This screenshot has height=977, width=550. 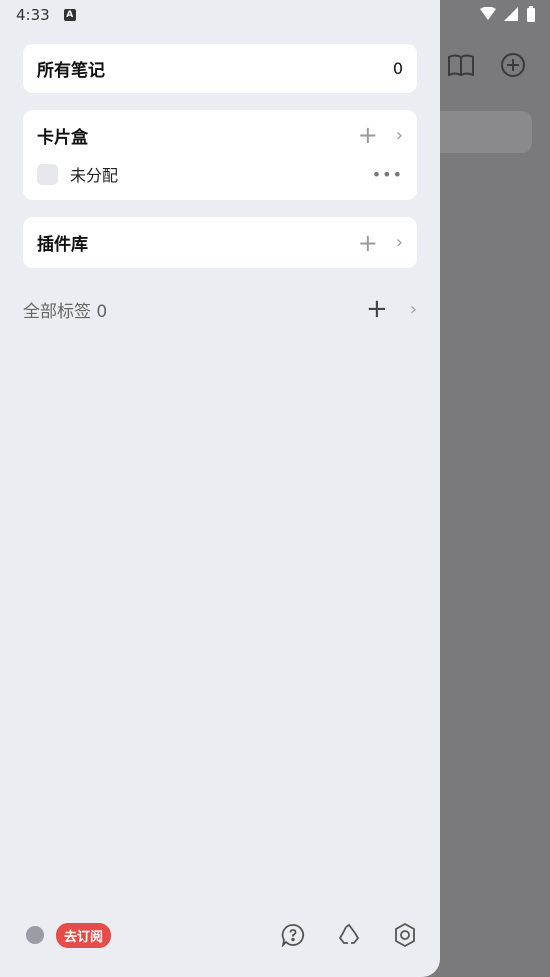 What do you see at coordinates (84, 935) in the screenshot?
I see `subscribe-button: 去订阅` at bounding box center [84, 935].